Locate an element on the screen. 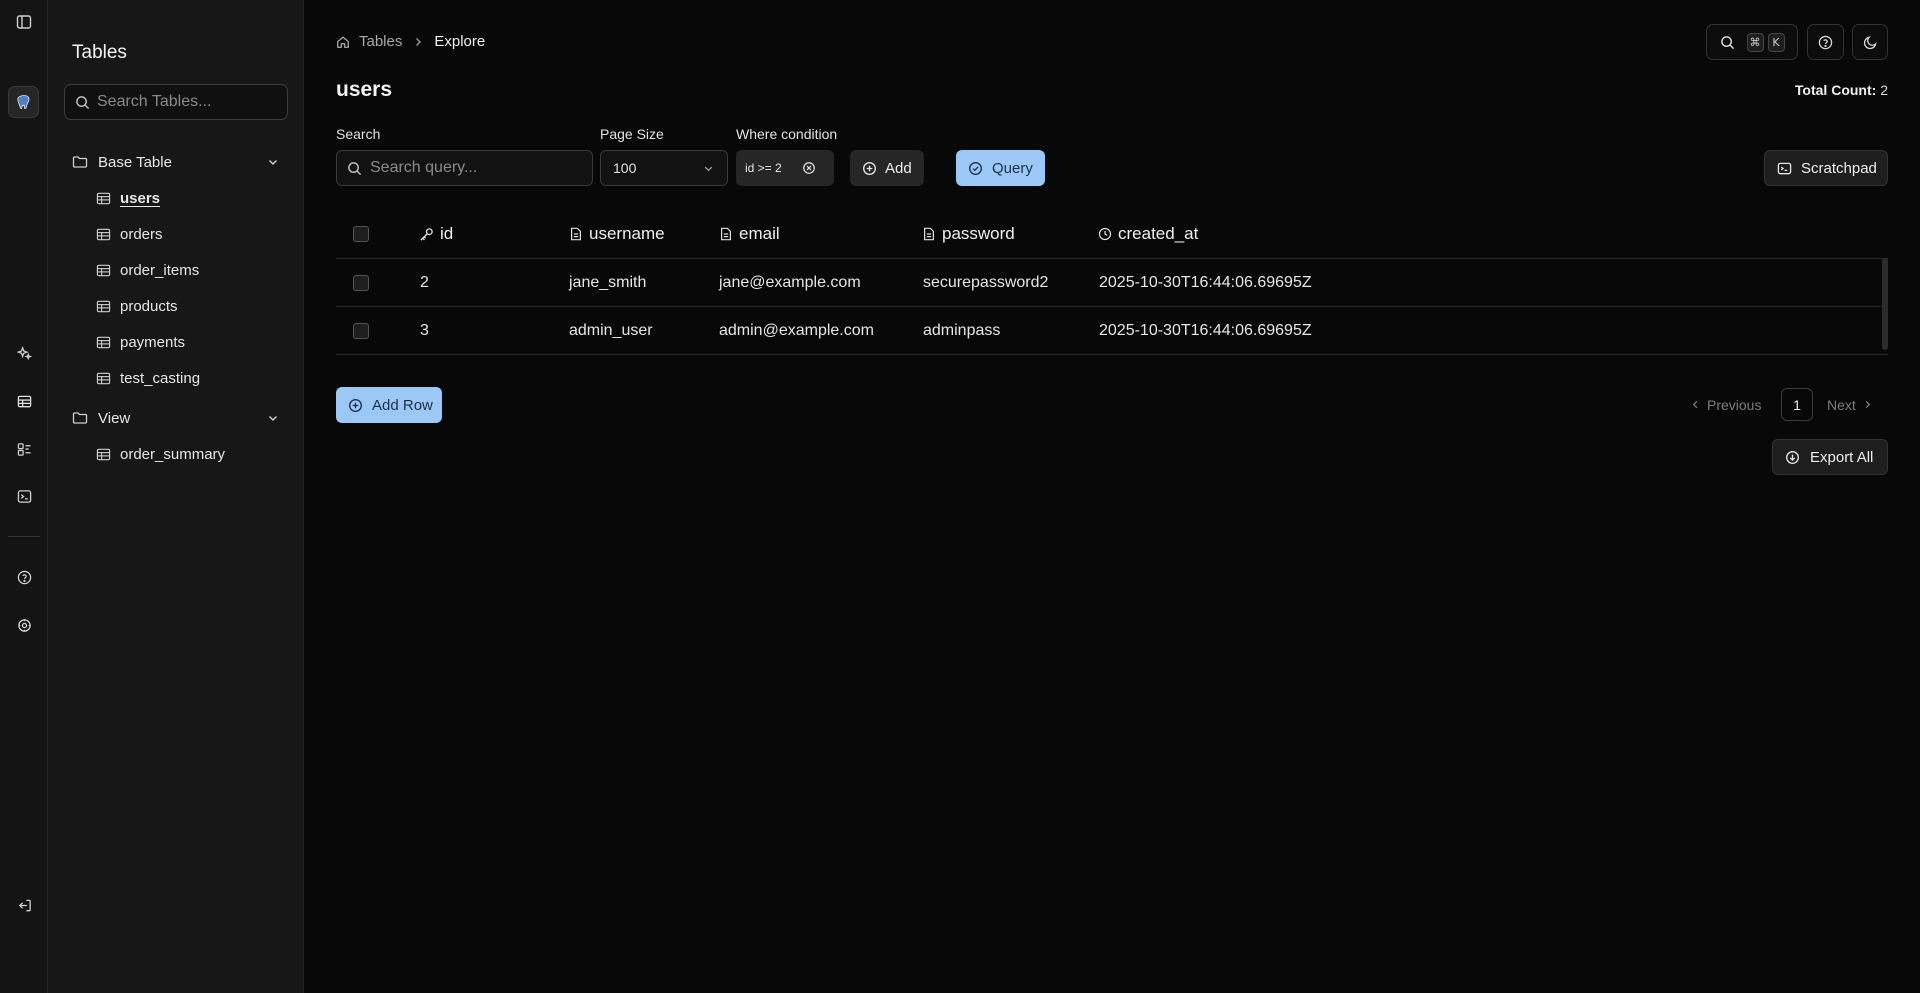  check-circle-icon is located at coordinates (975, 168).